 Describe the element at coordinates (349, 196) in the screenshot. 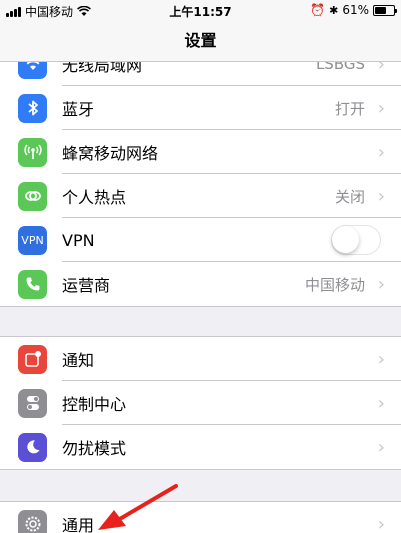

I see `settings-row-value: 关闭` at that location.